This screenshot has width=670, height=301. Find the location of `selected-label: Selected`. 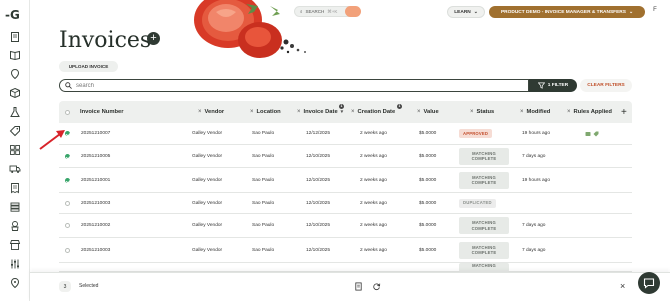

selected-label: Selected is located at coordinates (89, 286).